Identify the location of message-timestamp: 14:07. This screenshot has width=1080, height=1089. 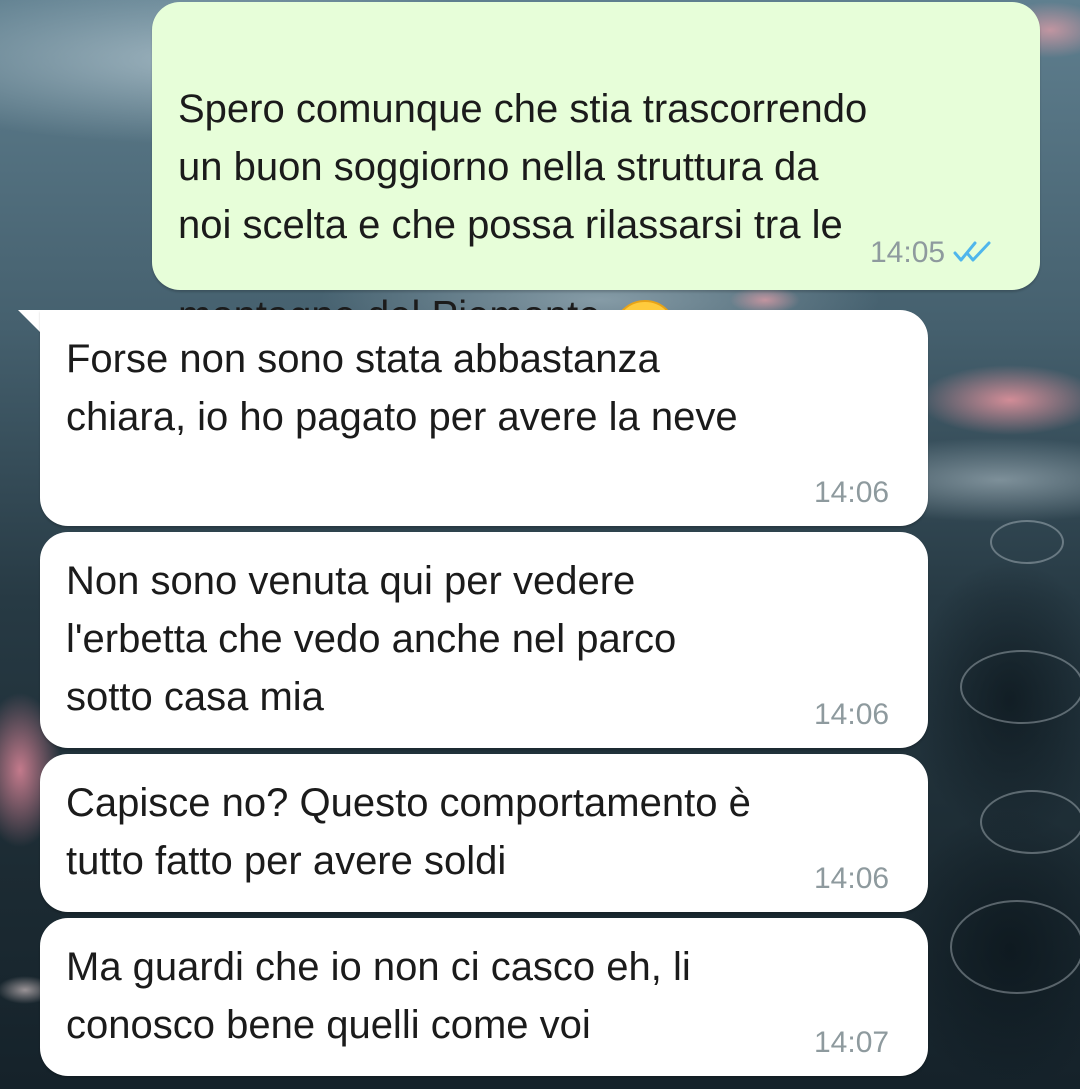
(852, 1042).